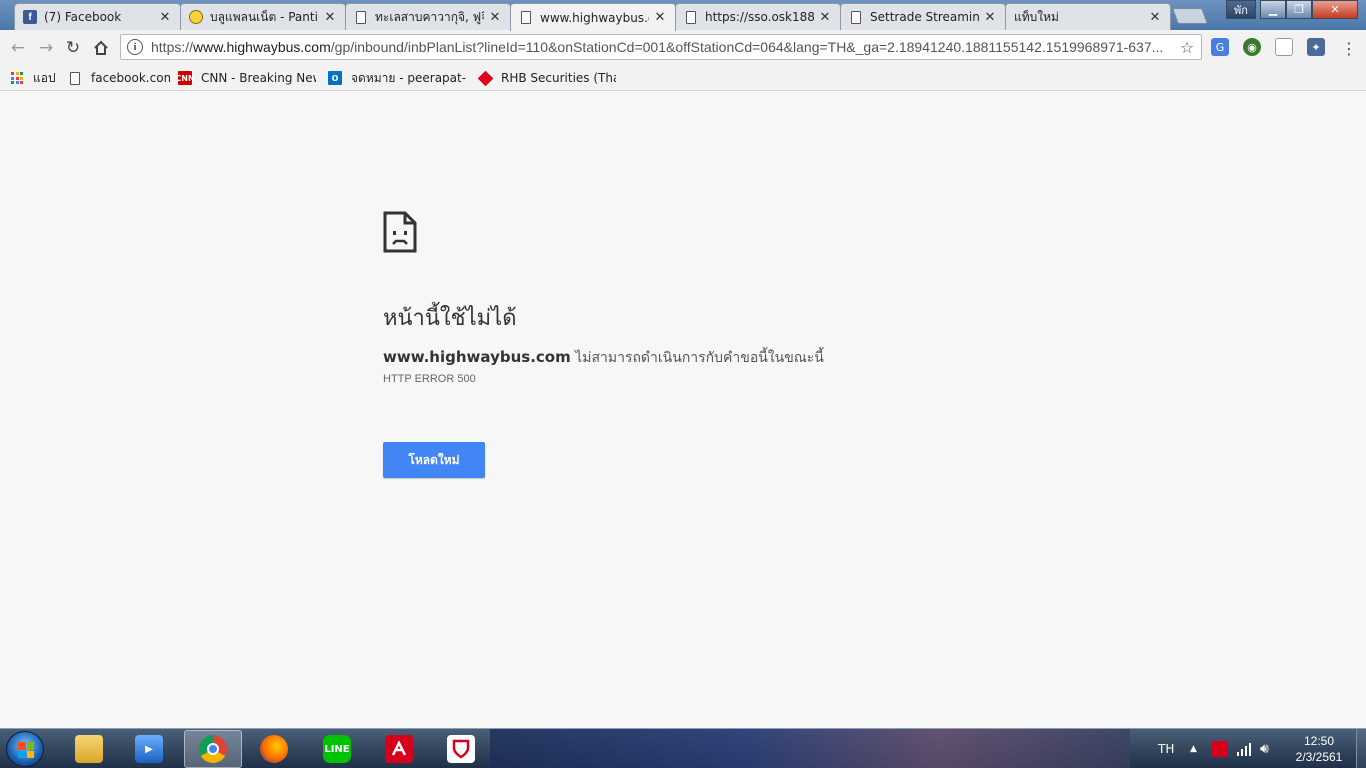 The height and width of the screenshot is (768, 1366). I want to click on error-message: ไม่สามารถดำเนินการกับคำขอนี้ในขณะนี้, so click(699, 358).